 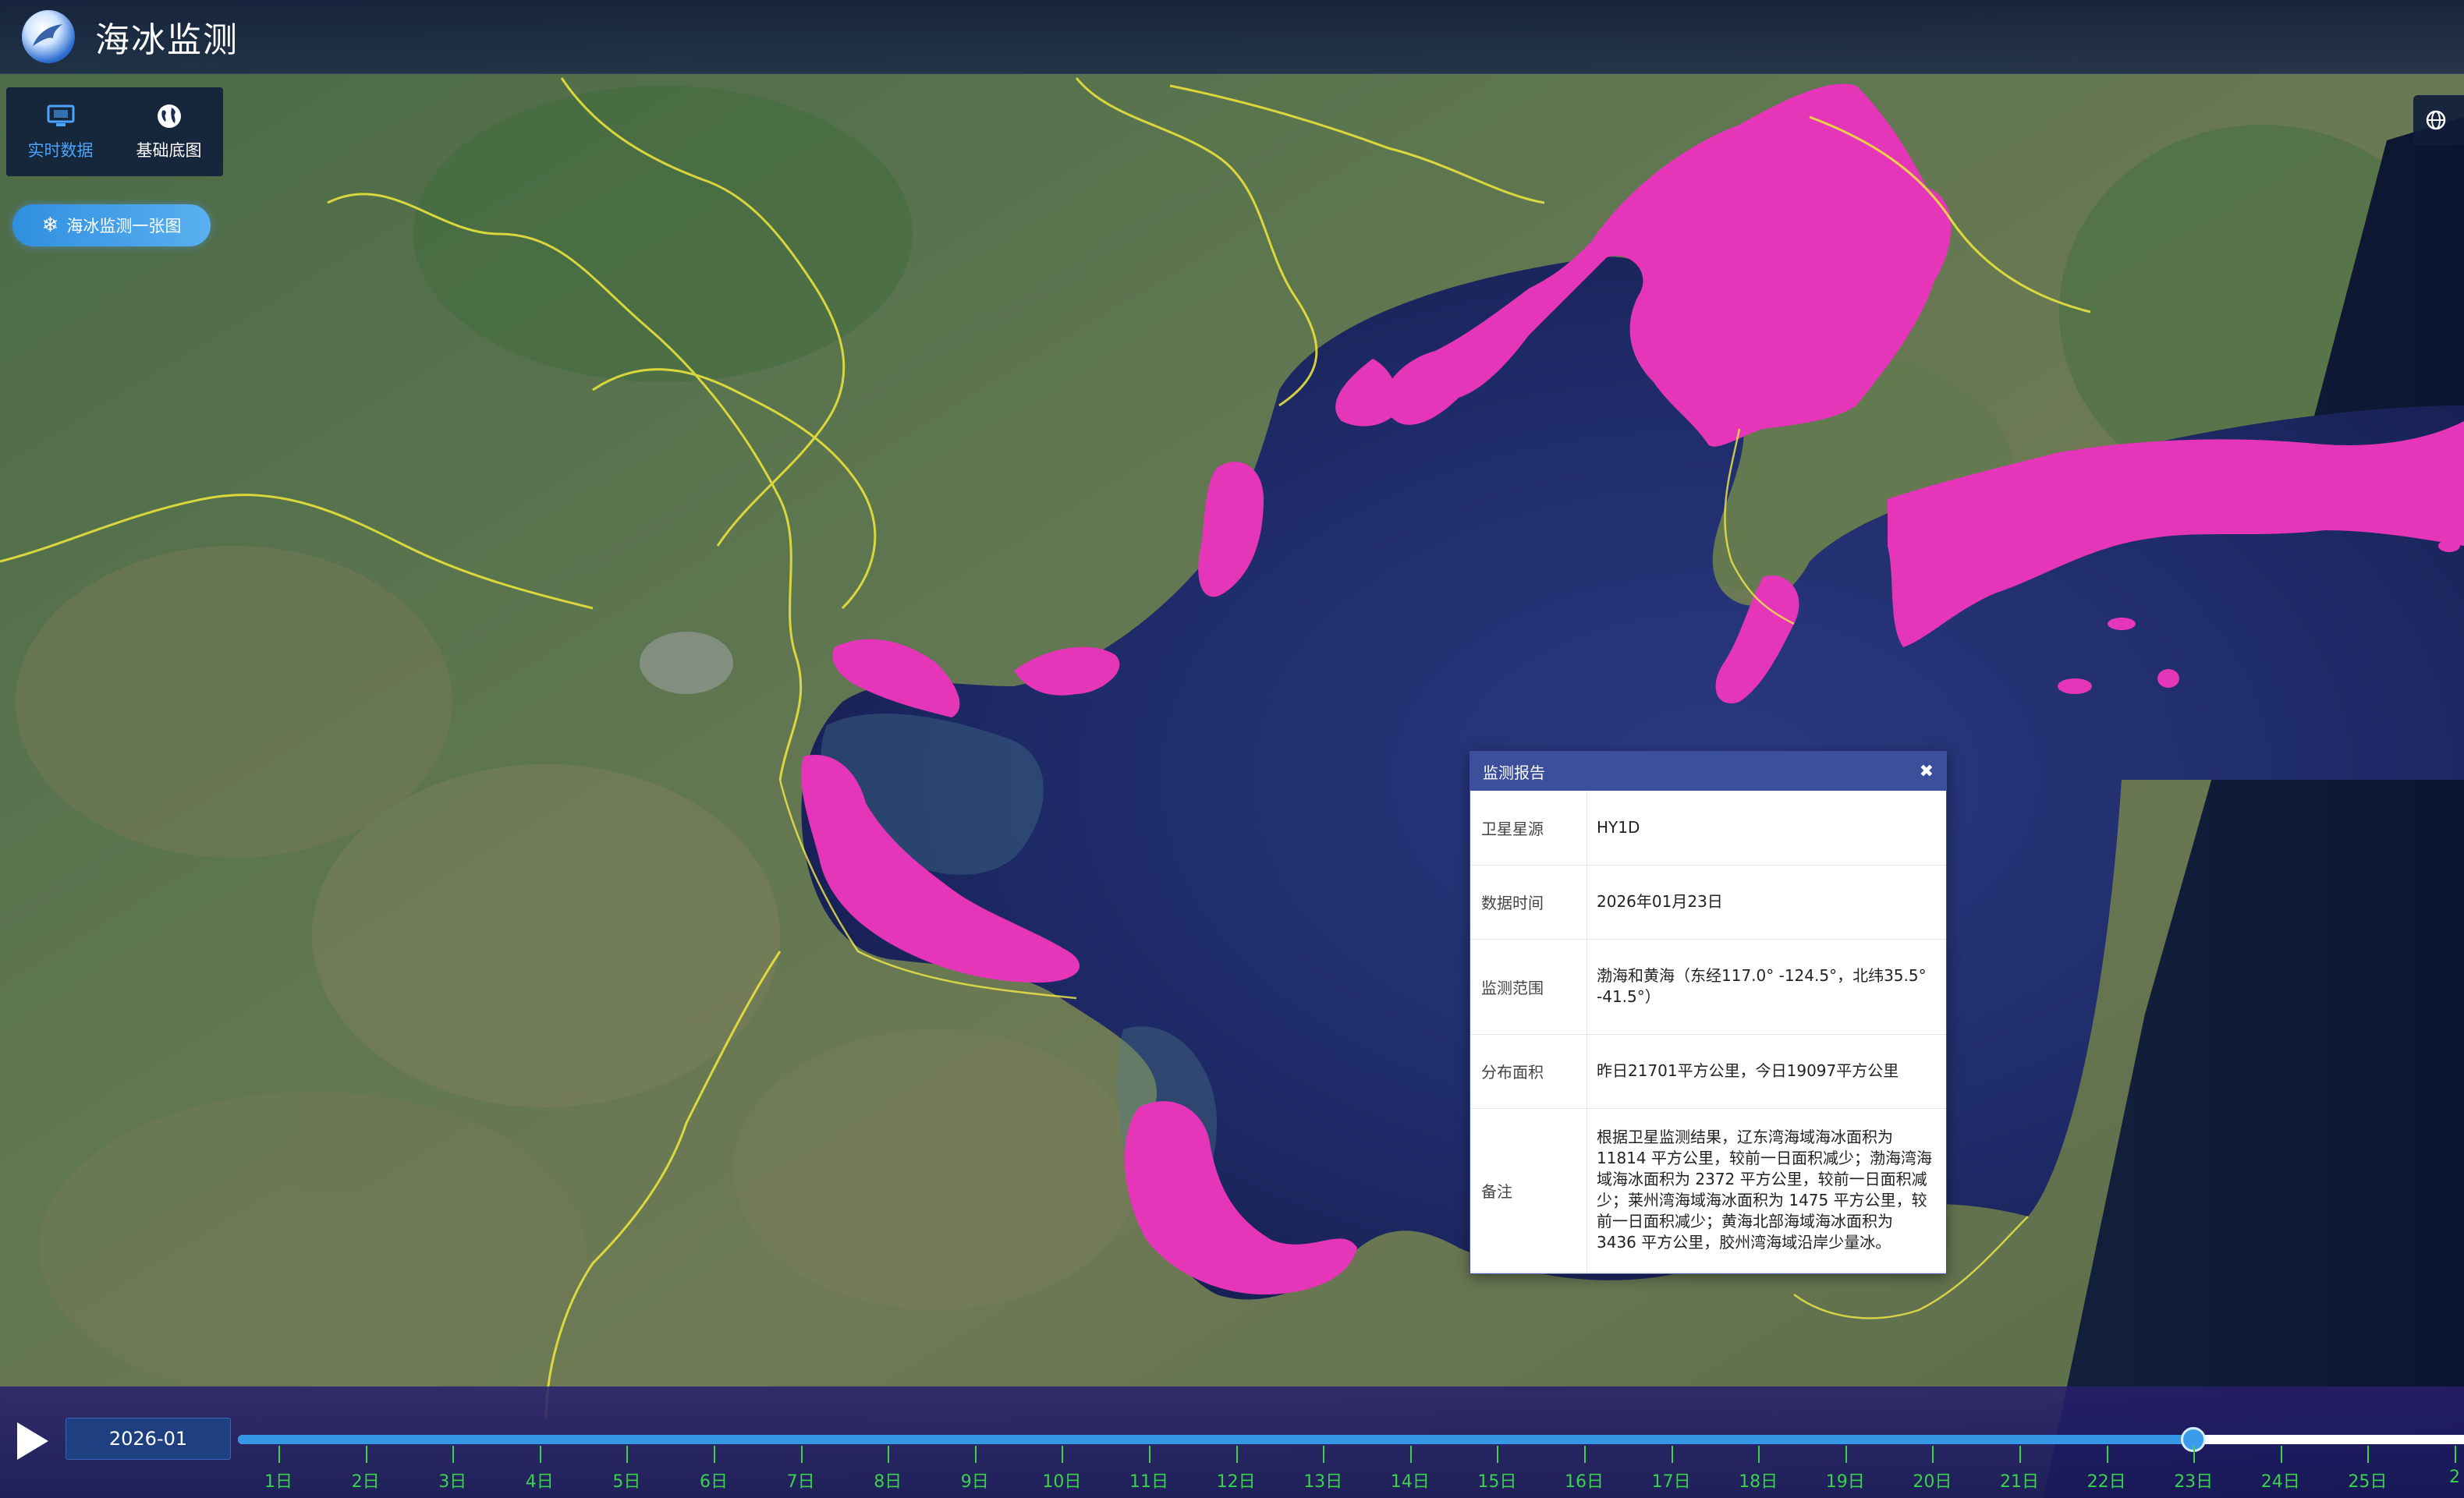 What do you see at coordinates (1149, 1480) in the screenshot?
I see `timeline-day-label: 11日` at bounding box center [1149, 1480].